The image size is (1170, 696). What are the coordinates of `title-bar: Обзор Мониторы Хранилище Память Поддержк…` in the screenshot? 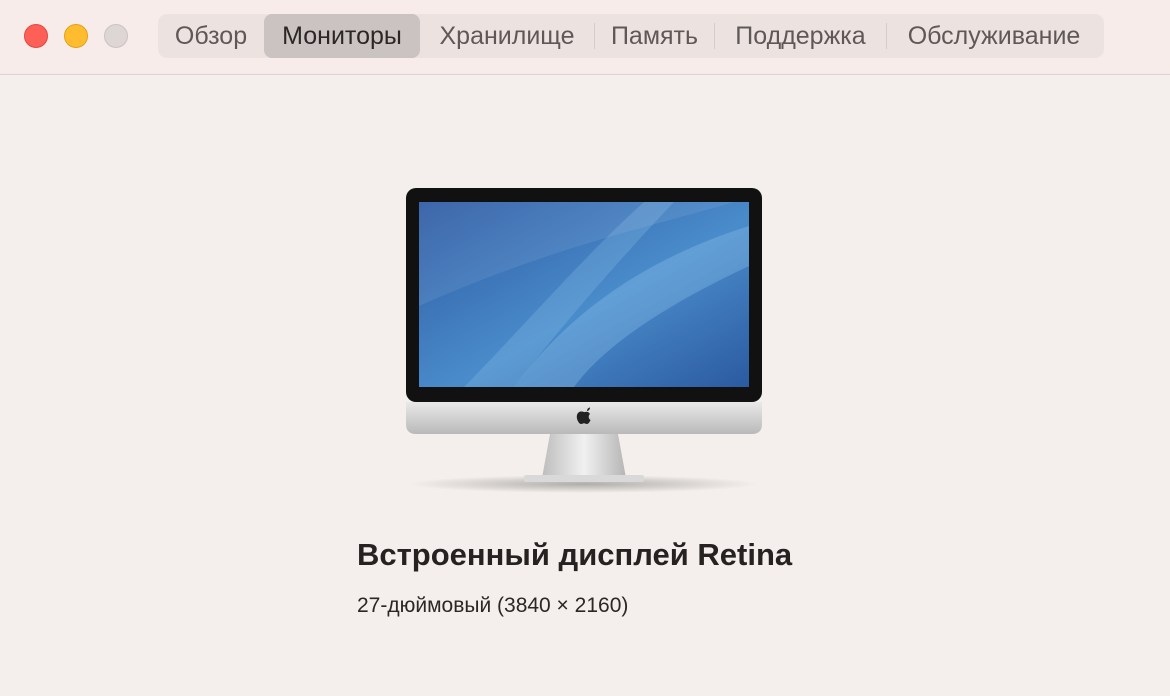 It's located at (585, 37).